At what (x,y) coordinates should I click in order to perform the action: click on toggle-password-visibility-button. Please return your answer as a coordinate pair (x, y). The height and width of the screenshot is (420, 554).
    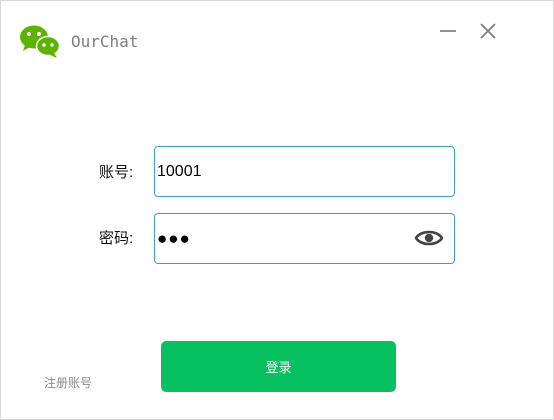
    Looking at the image, I should click on (429, 238).